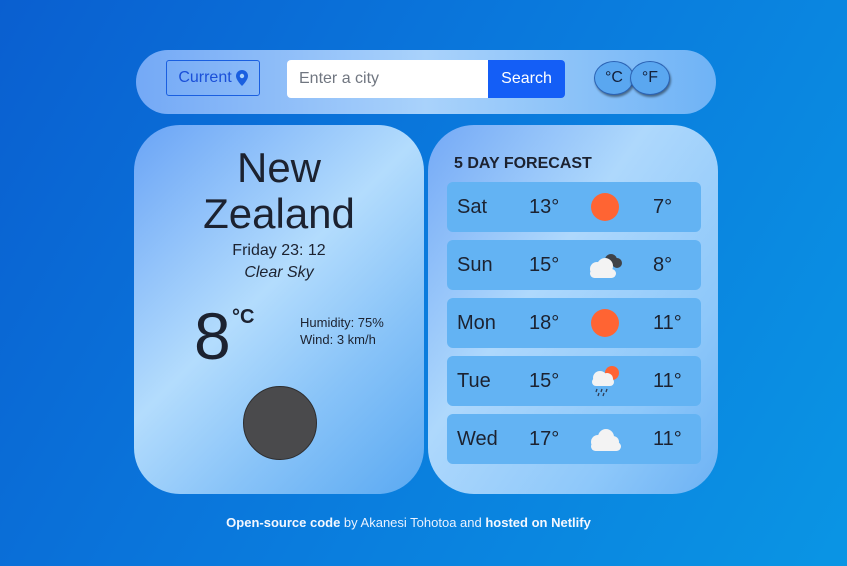 The height and width of the screenshot is (566, 847). Describe the element at coordinates (526, 79) in the screenshot. I see `search-button: Search` at that location.